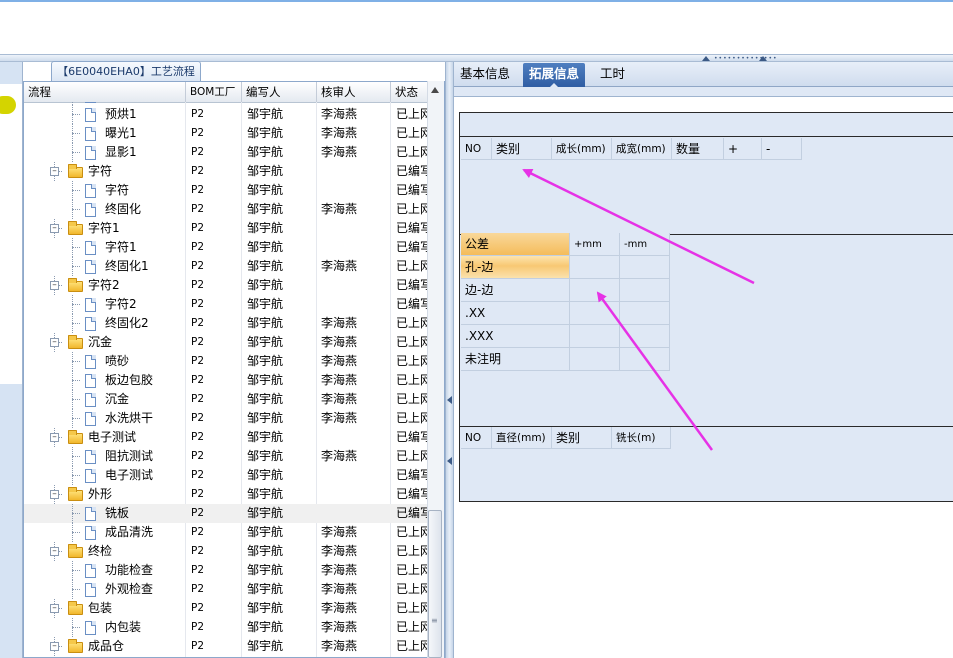 The image size is (953, 658). Describe the element at coordinates (449, 360) in the screenshot. I see `vertical-splitter` at that location.